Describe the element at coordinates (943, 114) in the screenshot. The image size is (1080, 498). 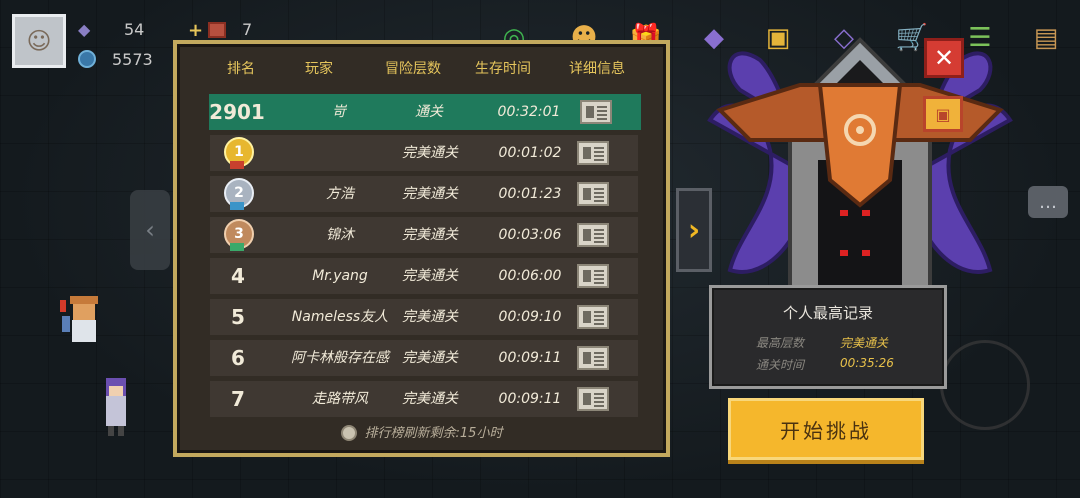
I see `reward-chest-icon: ▣` at that location.